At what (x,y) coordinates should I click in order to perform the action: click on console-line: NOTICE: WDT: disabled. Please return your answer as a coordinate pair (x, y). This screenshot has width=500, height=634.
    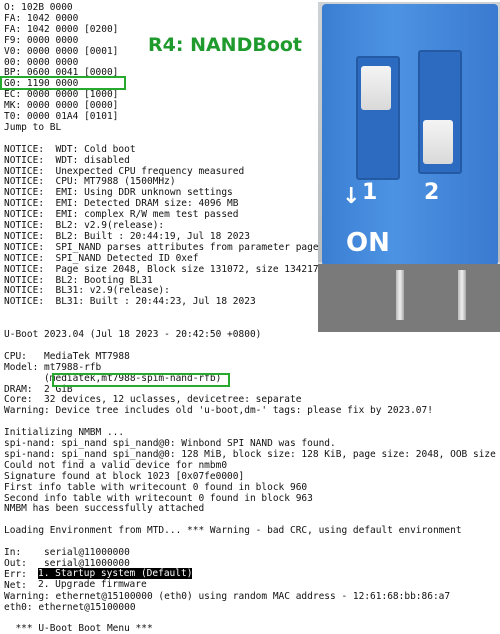
    Looking at the image, I should click on (67, 160).